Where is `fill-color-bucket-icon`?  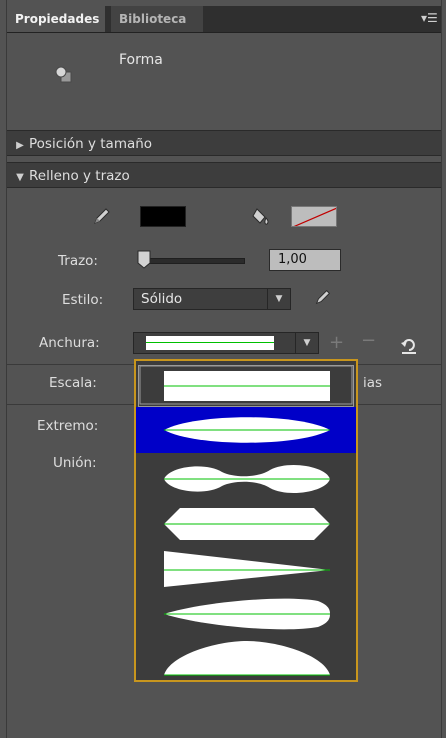
fill-color-bucket-icon is located at coordinates (262, 219).